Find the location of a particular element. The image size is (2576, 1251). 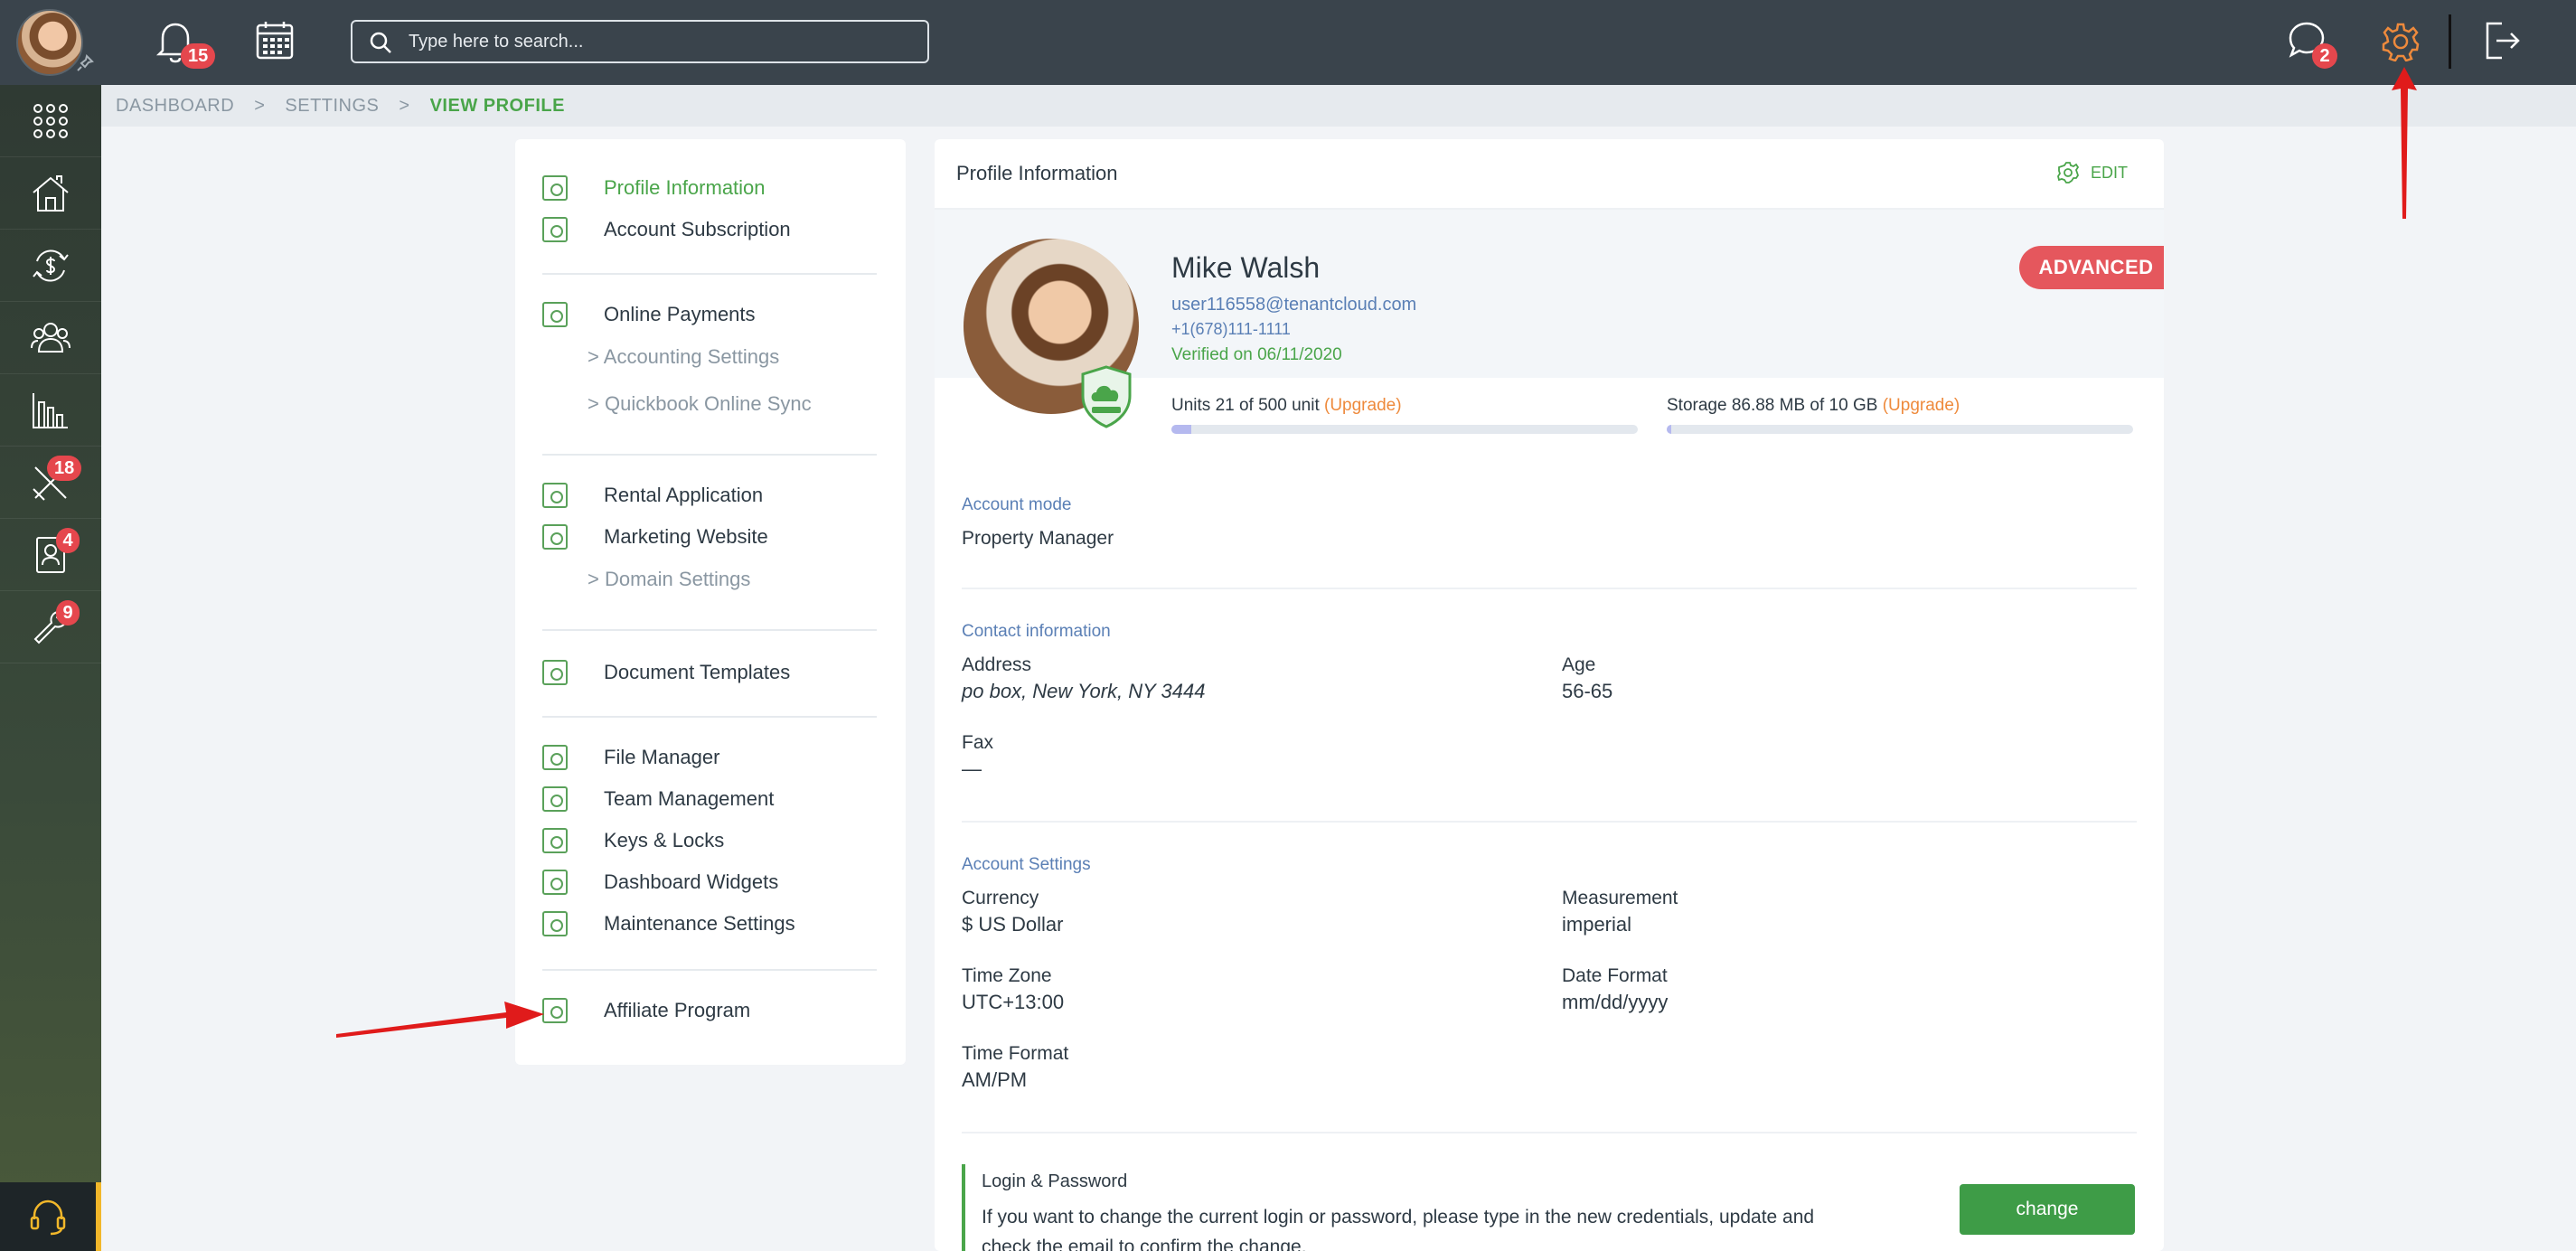

menu-dashboard-widgets: Dashboard Widgets is located at coordinates (660, 882).